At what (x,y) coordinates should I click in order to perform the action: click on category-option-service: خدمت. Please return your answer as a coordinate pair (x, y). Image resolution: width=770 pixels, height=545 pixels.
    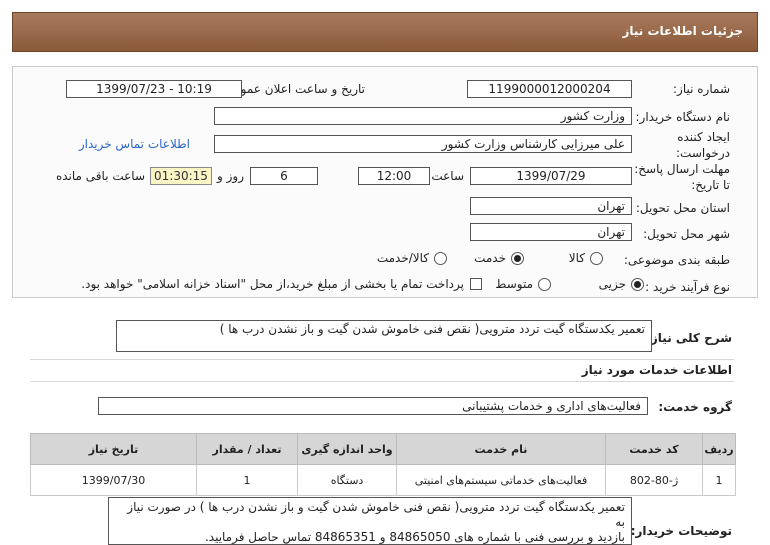
    Looking at the image, I should click on (490, 258).